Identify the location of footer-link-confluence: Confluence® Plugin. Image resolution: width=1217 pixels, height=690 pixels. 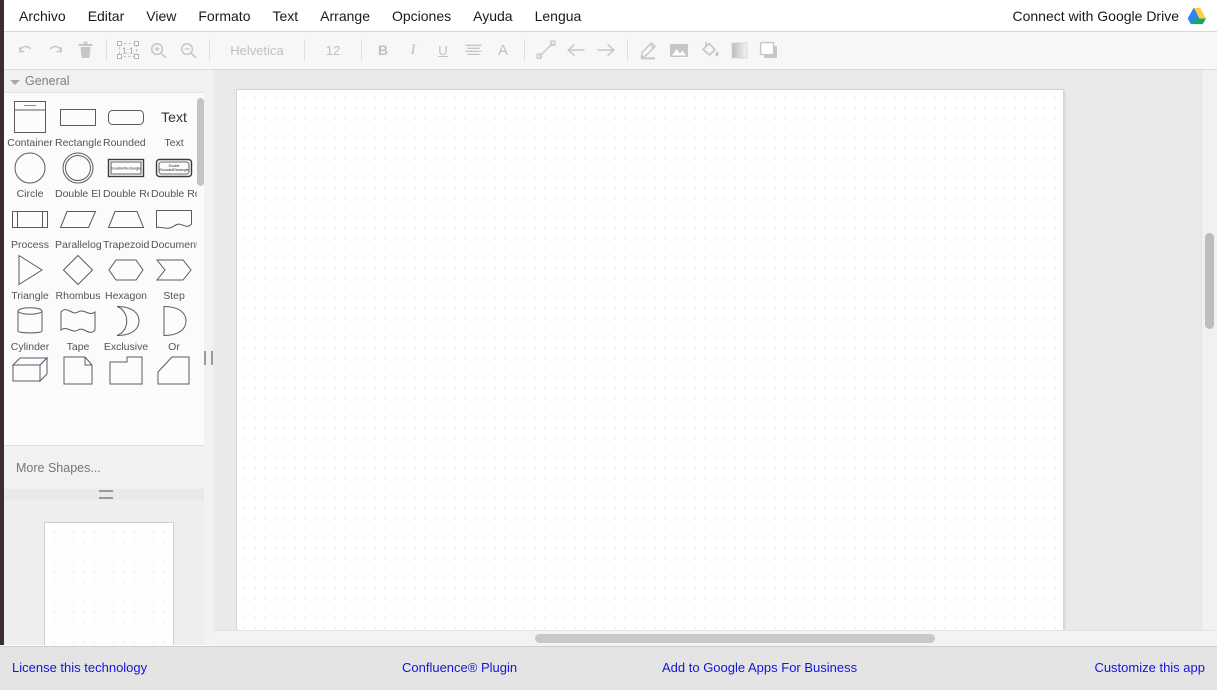
(459, 667).